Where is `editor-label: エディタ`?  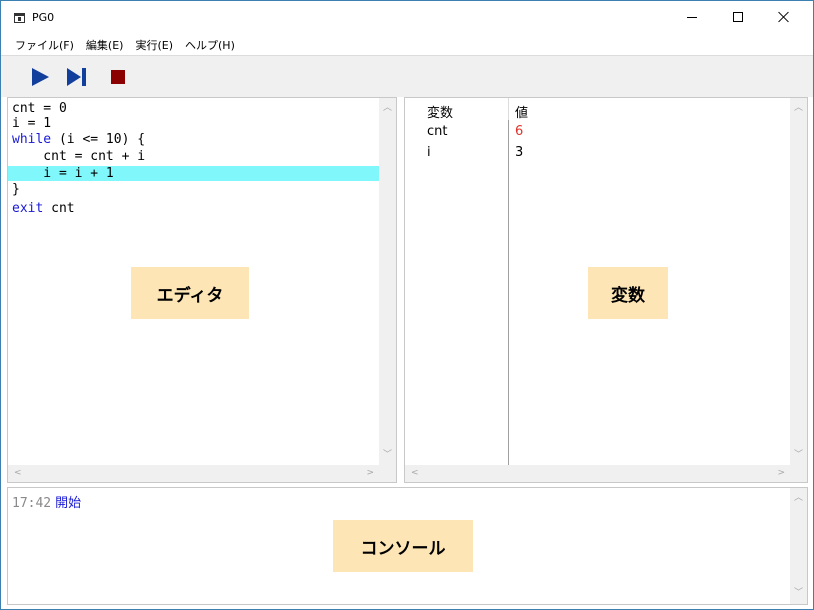 editor-label: エディタ is located at coordinates (190, 293).